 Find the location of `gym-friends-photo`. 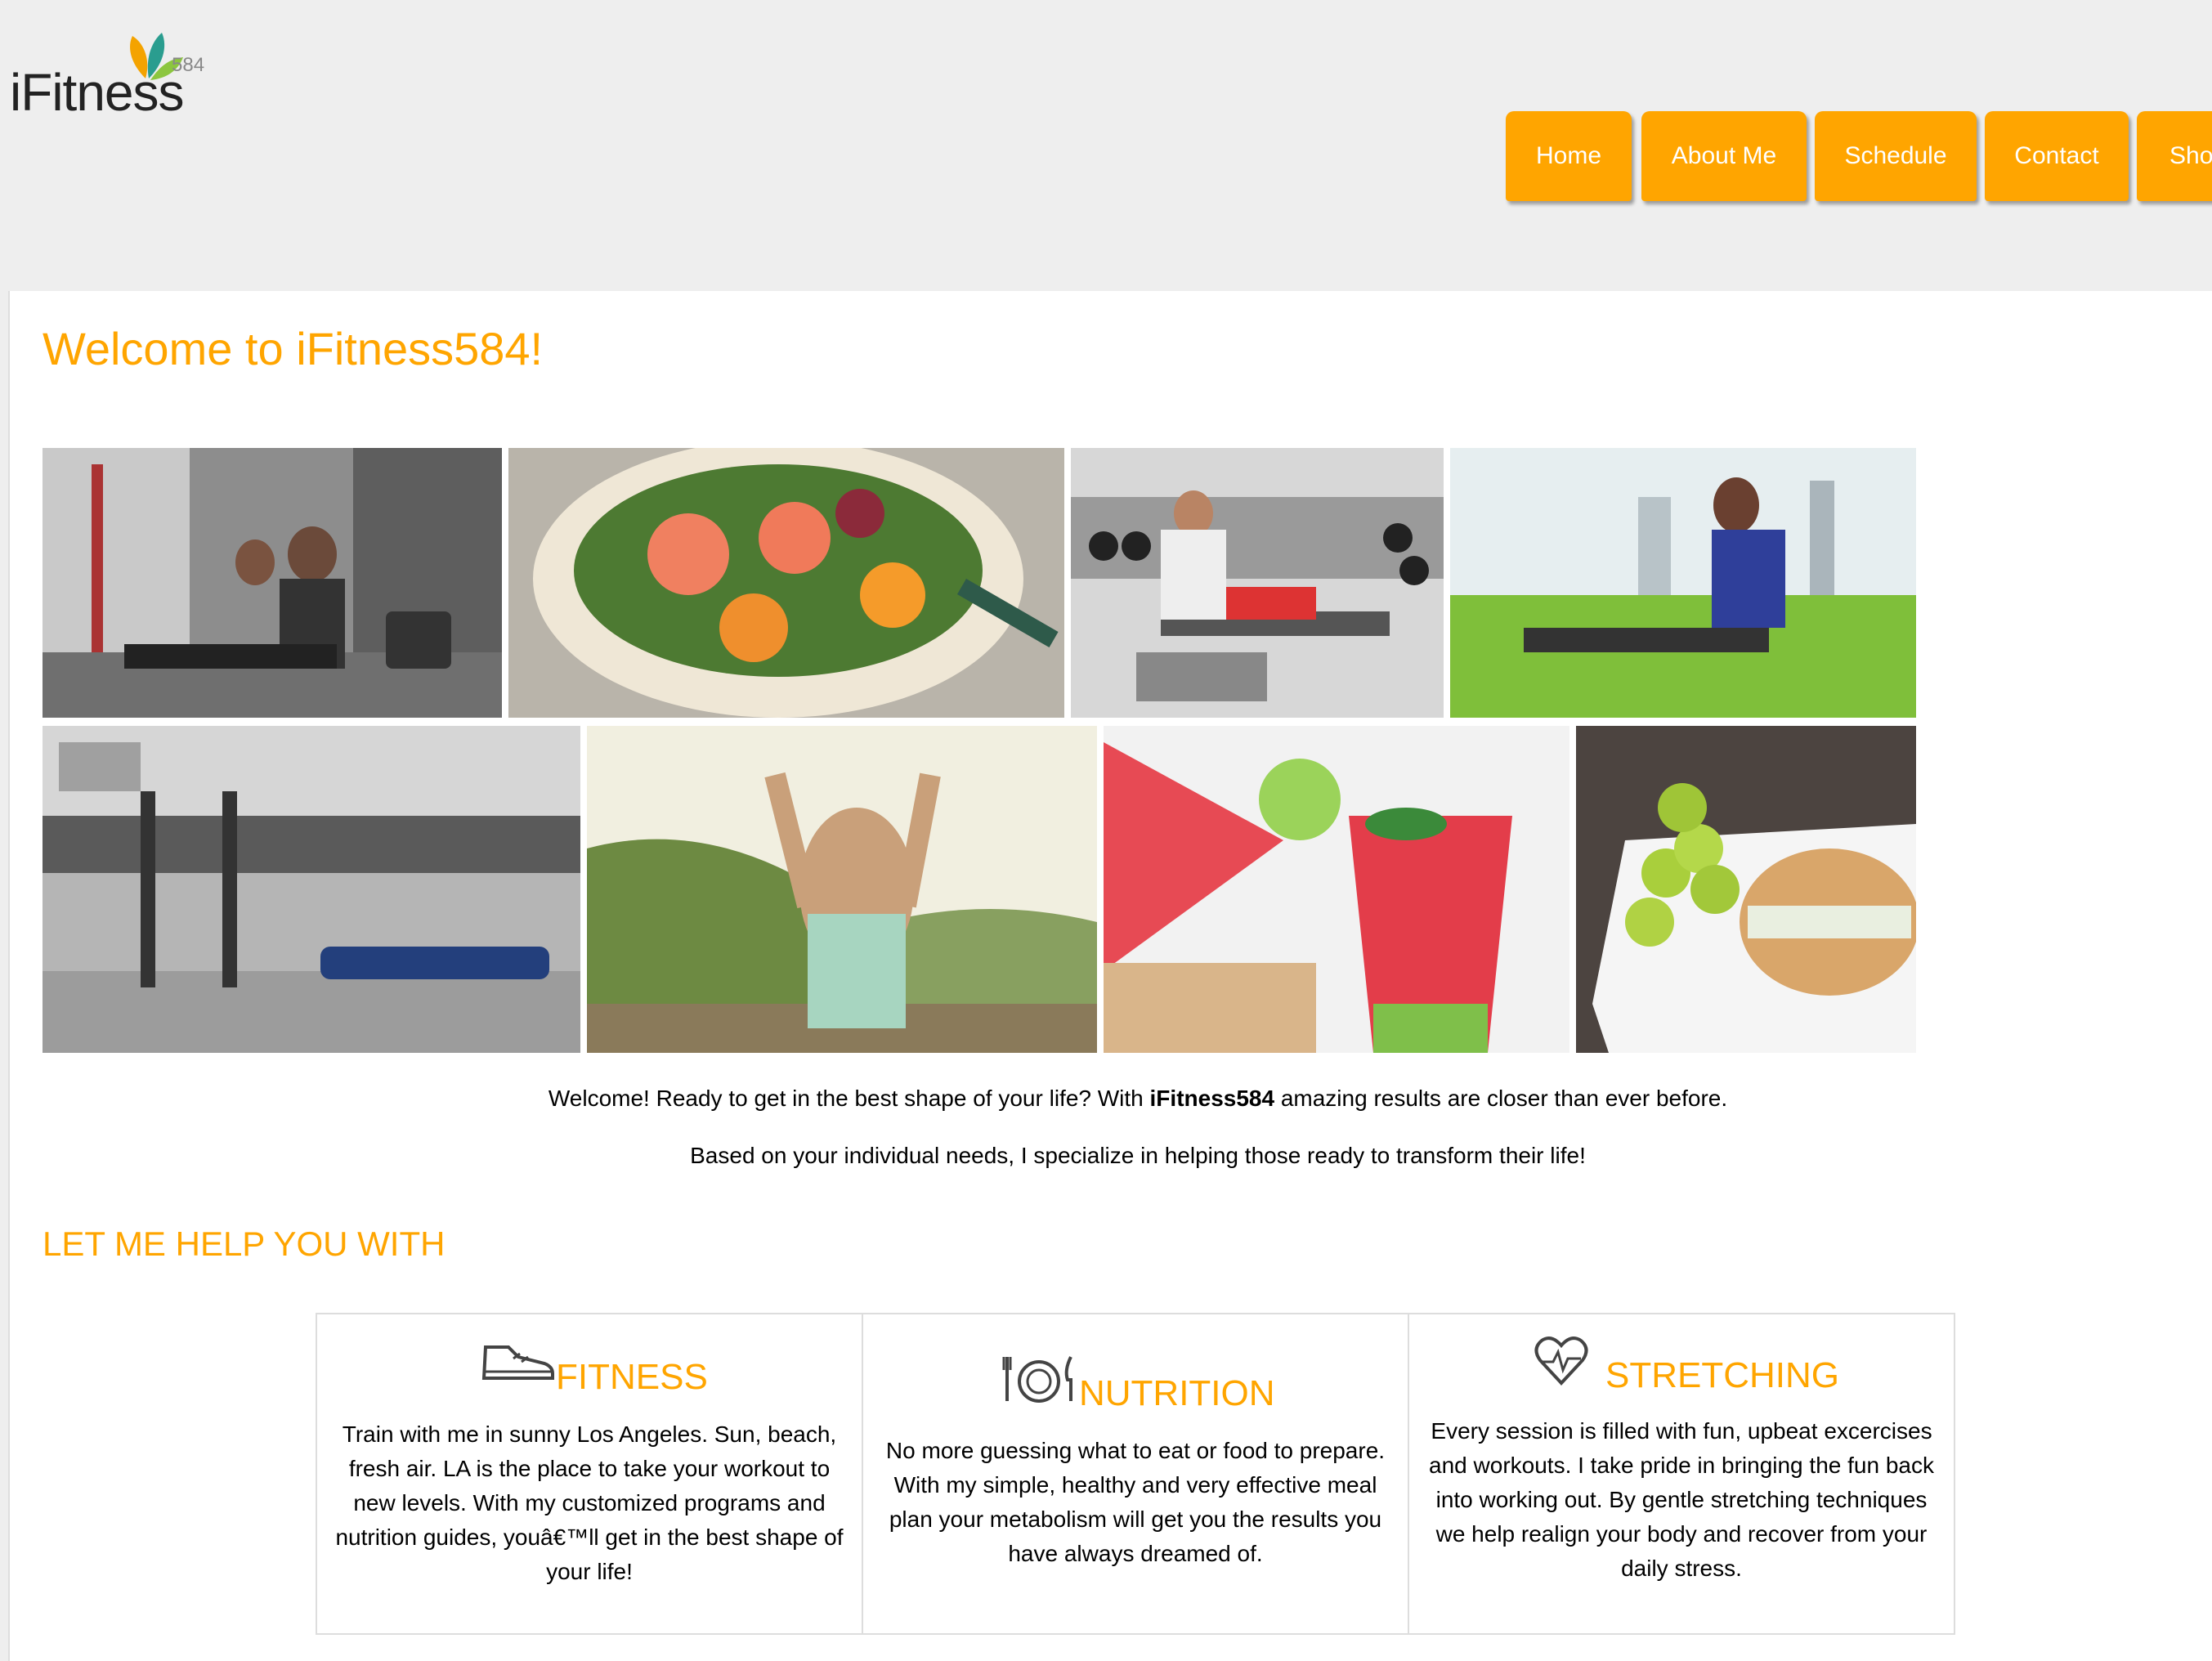

gym-friends-photo is located at coordinates (272, 583).